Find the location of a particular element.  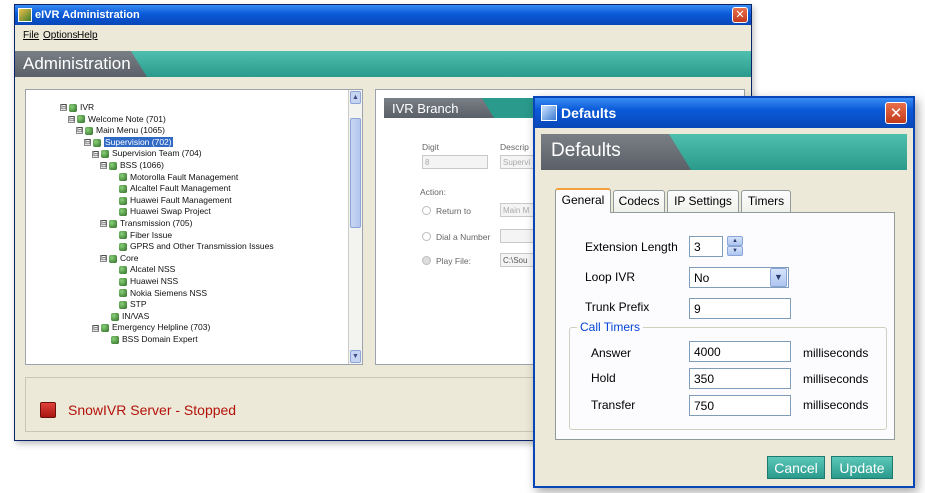

tree-item: Huawei Swap Project is located at coordinates (159, 211).